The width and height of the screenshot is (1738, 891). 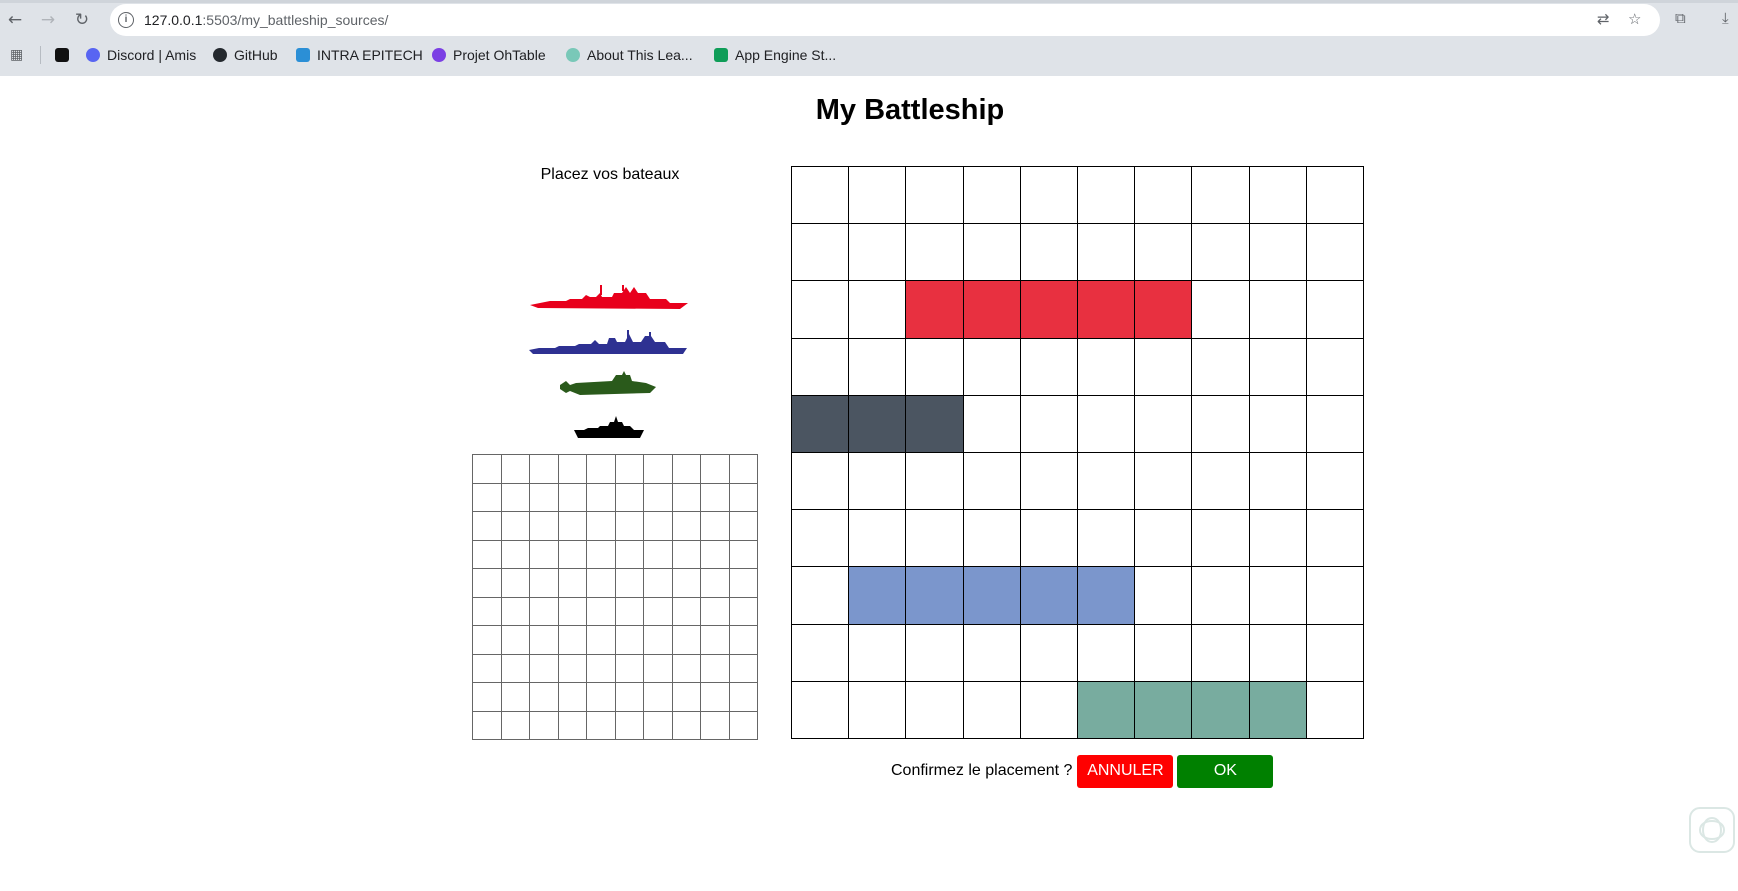 I want to click on bookmark-item: Discord | Amis, so click(x=141, y=55).